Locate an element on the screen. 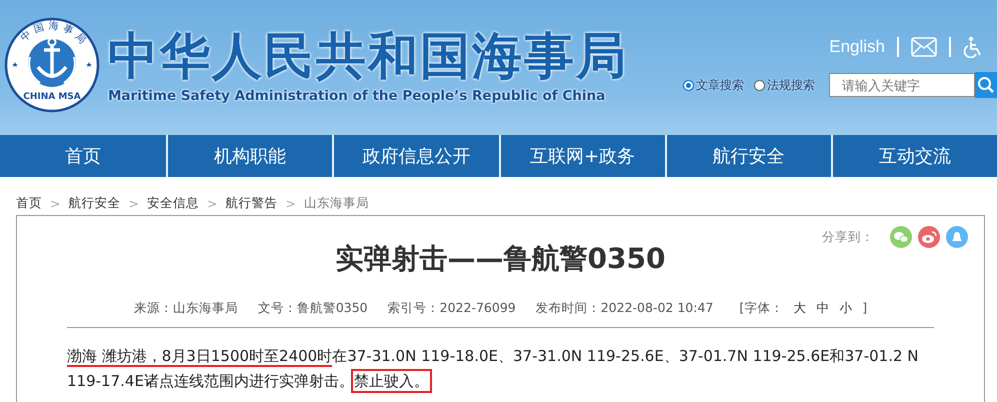 This screenshot has width=997, height=402. article-body: 渤海 潍坊港，8月3日1500时至2400时在37-31.0N 119-18.0E、37-31.0N 119-25.6E、37-01.7N 119-25.6E和37-01.2 N 119-17.4E诸点连线范围内进行实弹射击。禁止驶入。 is located at coordinates (500, 369).